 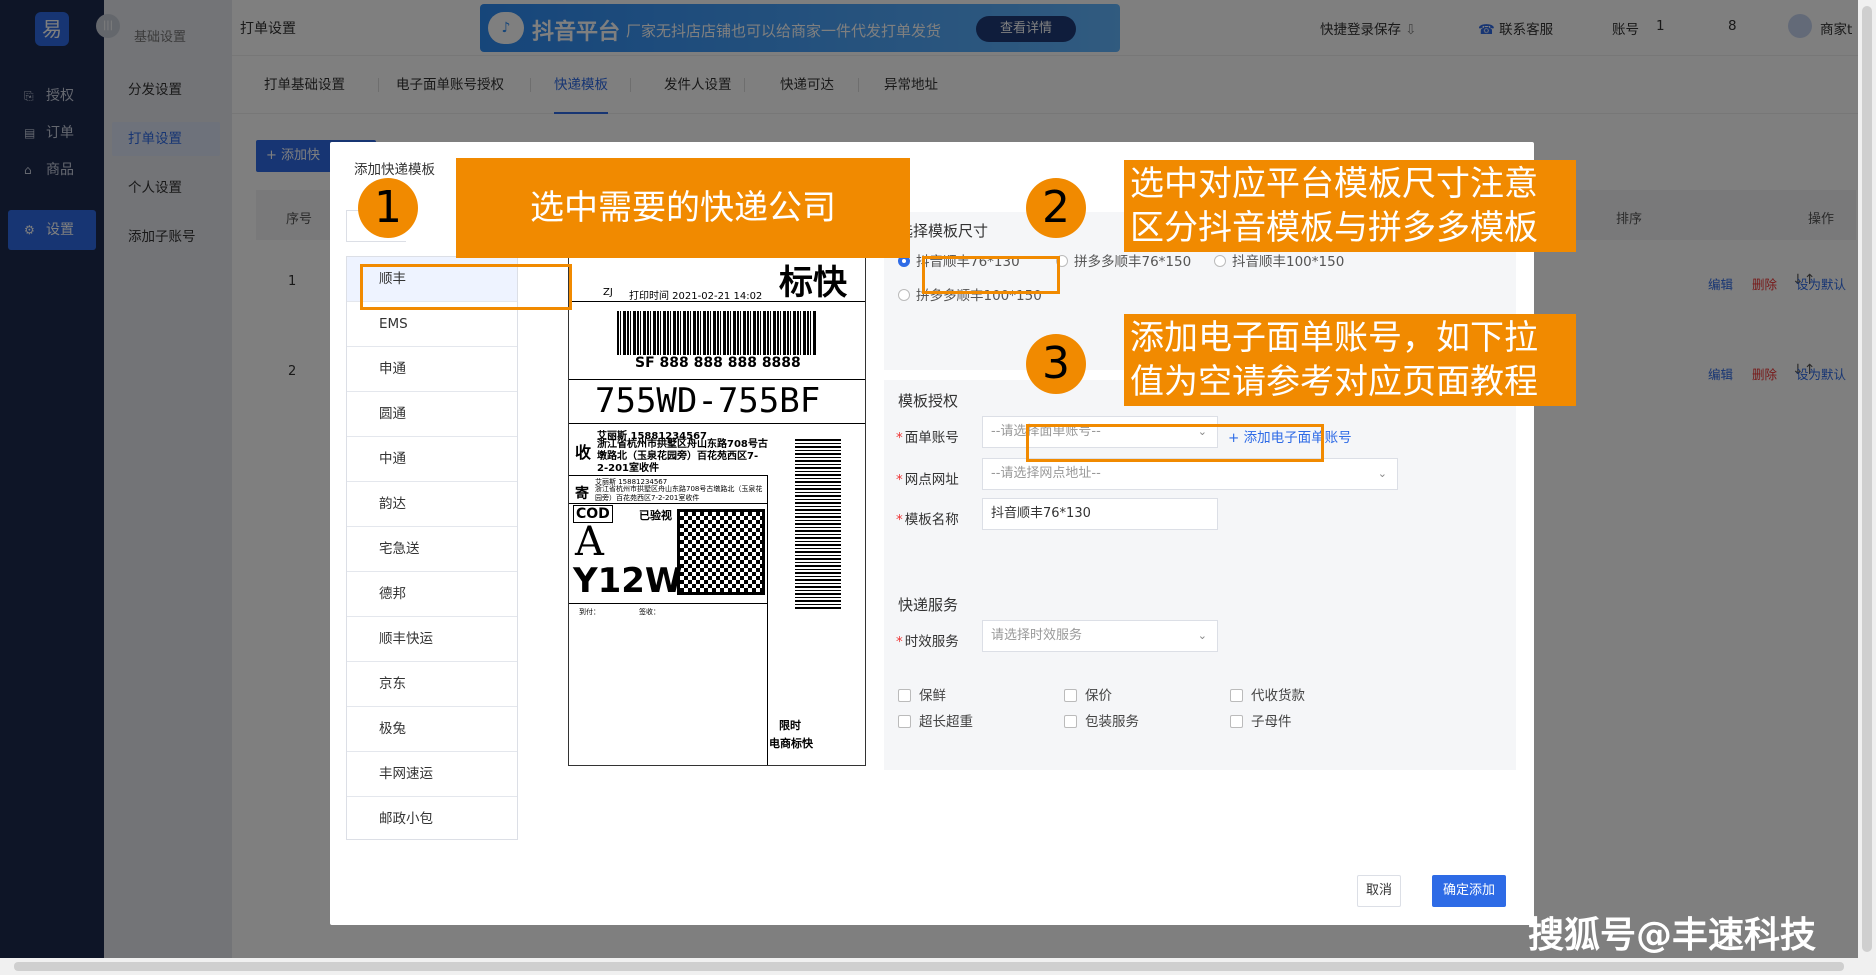 What do you see at coordinates (1469, 891) in the screenshot?
I see `confirm-add-button: 确定添加` at bounding box center [1469, 891].